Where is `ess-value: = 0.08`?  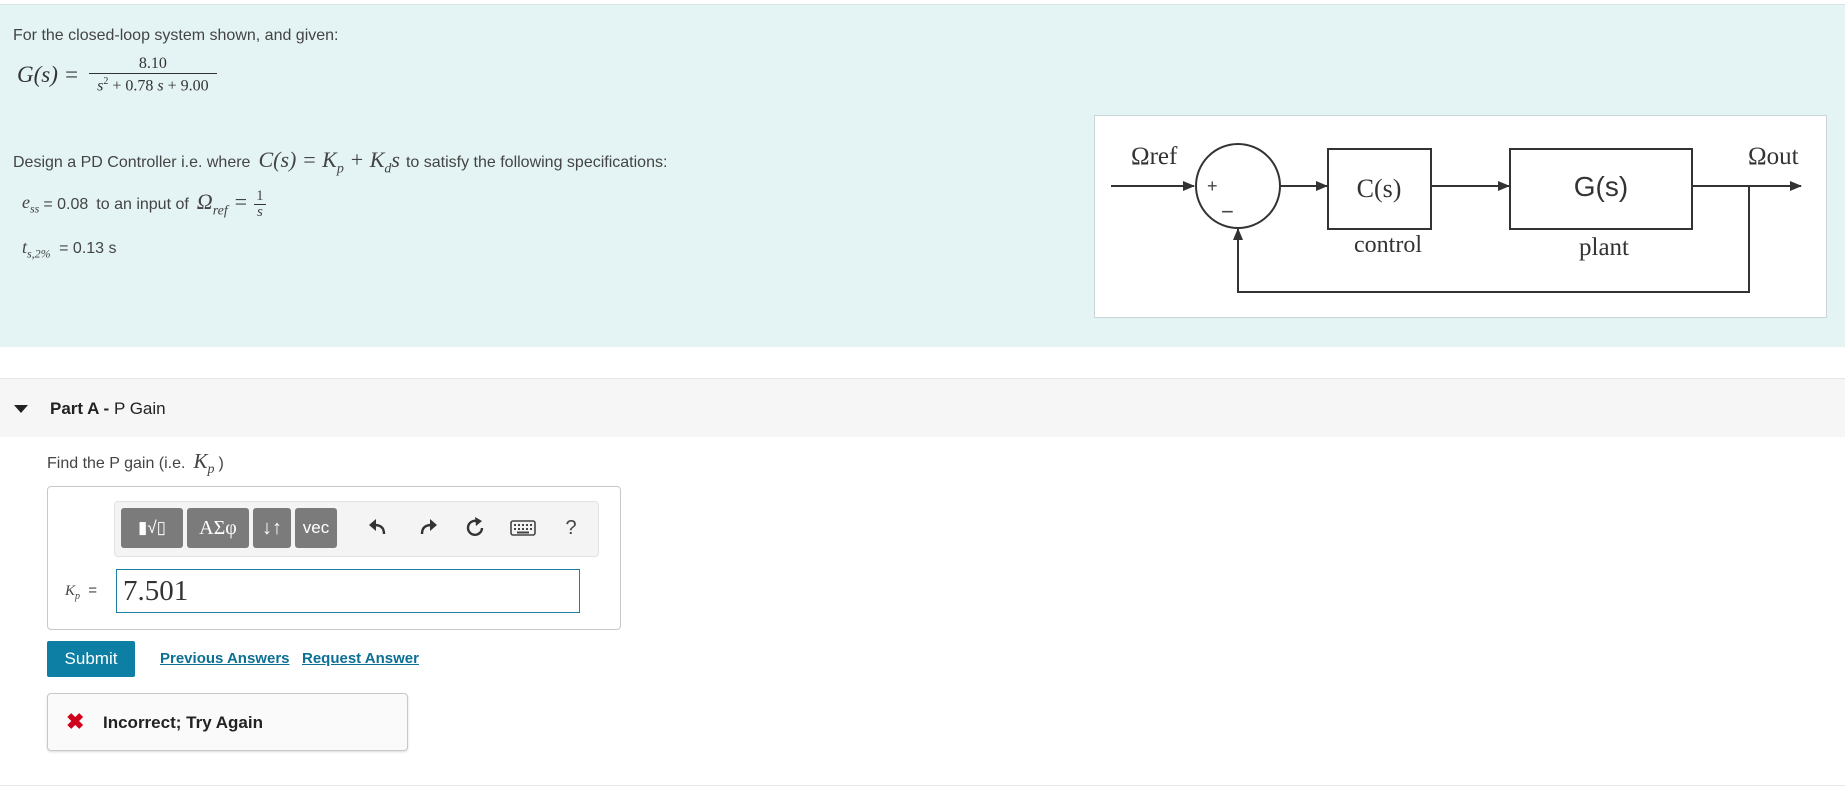
ess-value: = 0.08 is located at coordinates (66, 204).